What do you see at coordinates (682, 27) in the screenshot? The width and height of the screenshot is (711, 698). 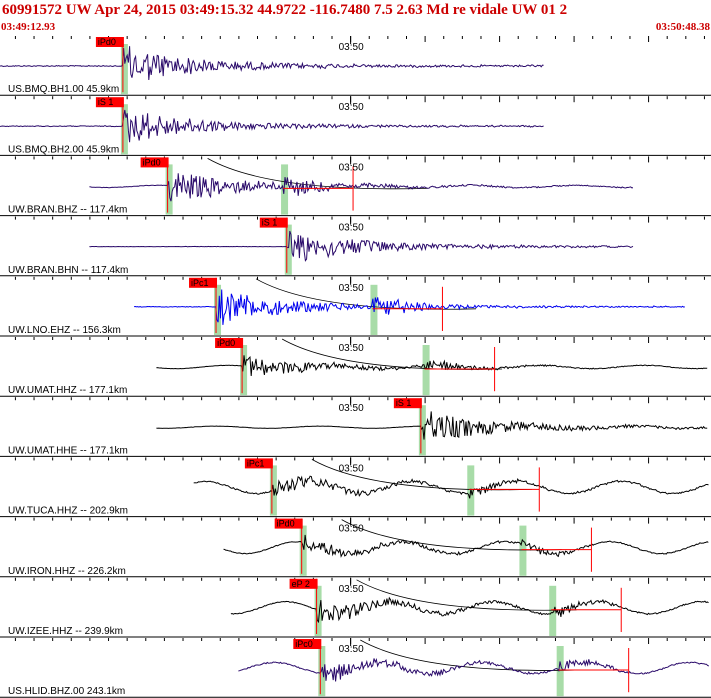 I see `end-time-label: 03:50:48.38` at bounding box center [682, 27].